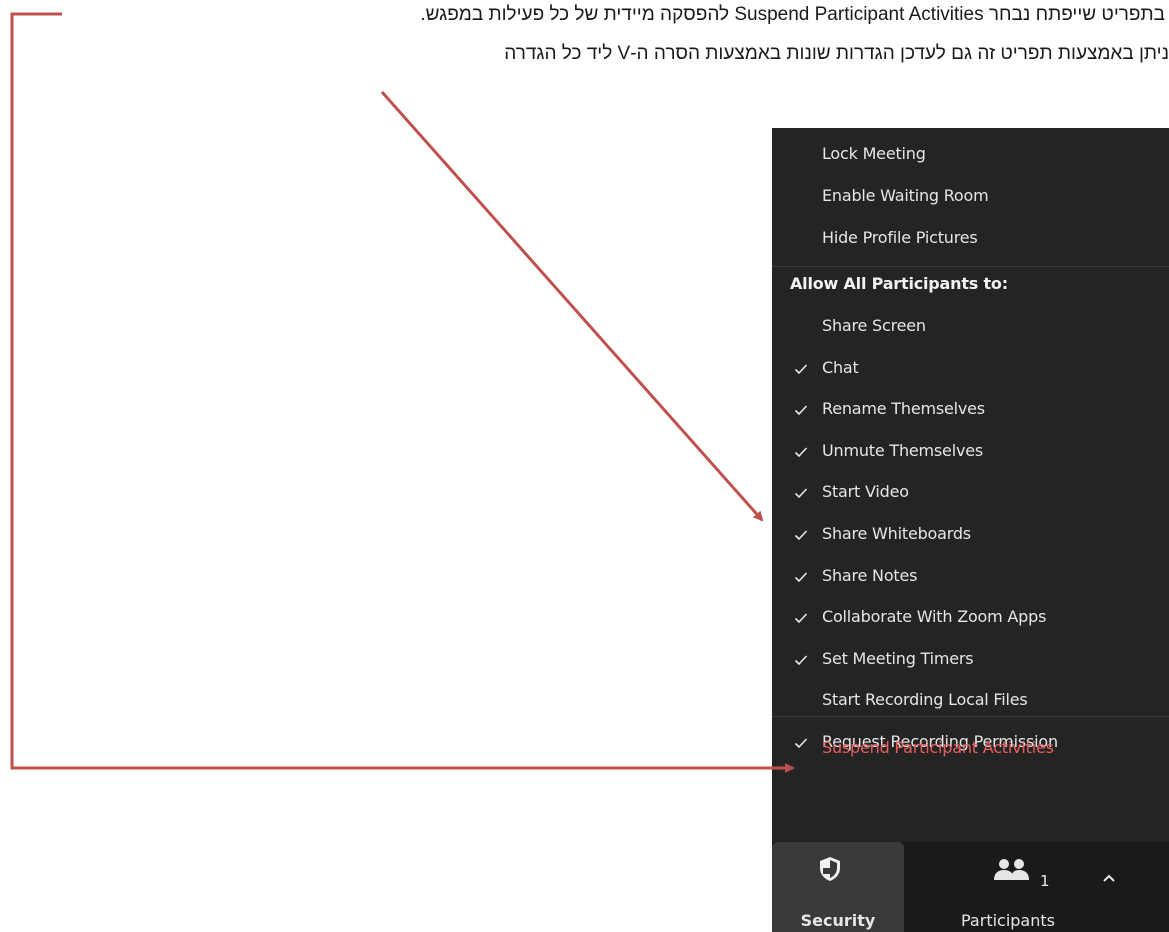  Describe the element at coordinates (1008, 887) in the screenshot. I see `participants-button: 1 Participants` at that location.